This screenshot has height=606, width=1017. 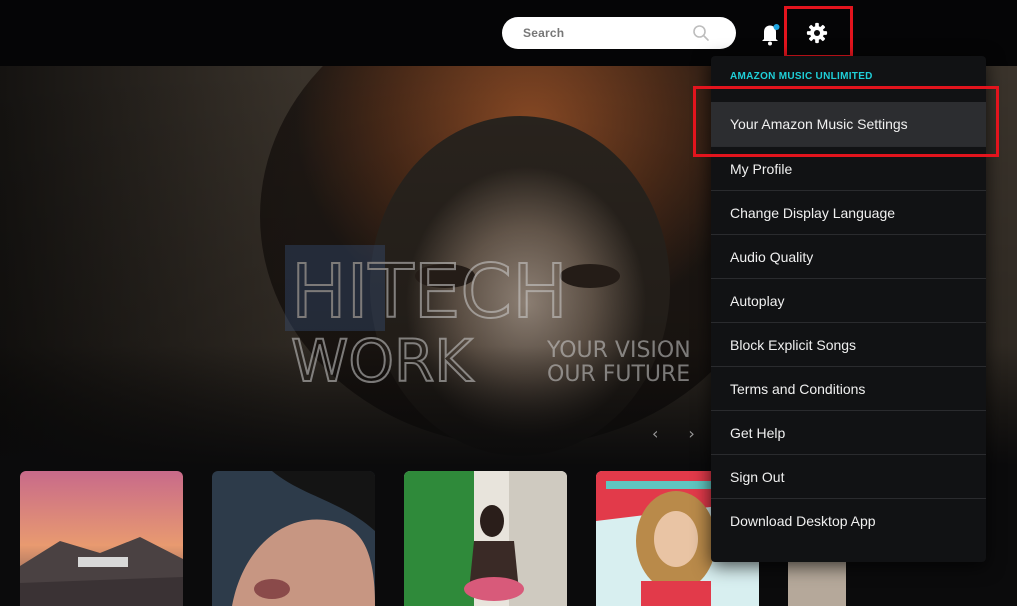 What do you see at coordinates (544, 33) in the screenshot?
I see `search-placeholder: Search` at bounding box center [544, 33].